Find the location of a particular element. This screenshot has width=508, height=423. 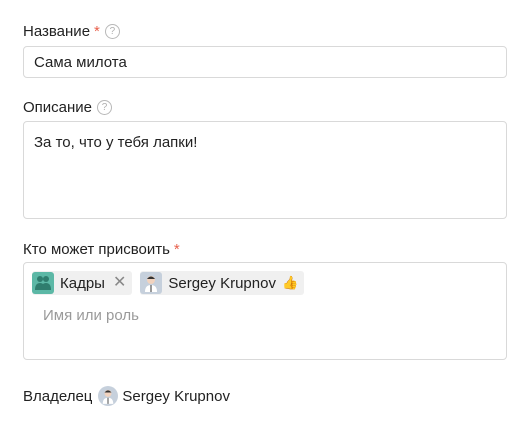

title-input: Сама милота is located at coordinates (265, 62).